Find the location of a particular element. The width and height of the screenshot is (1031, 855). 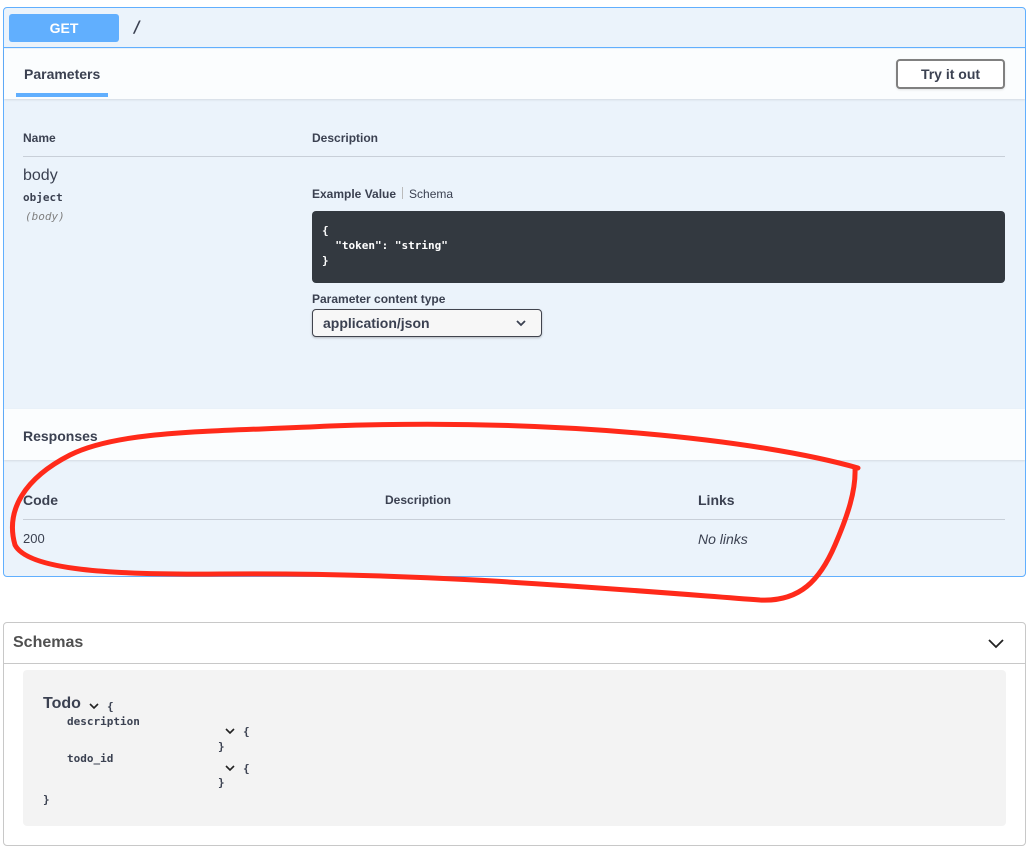

http-method-badge: GET is located at coordinates (64, 28).